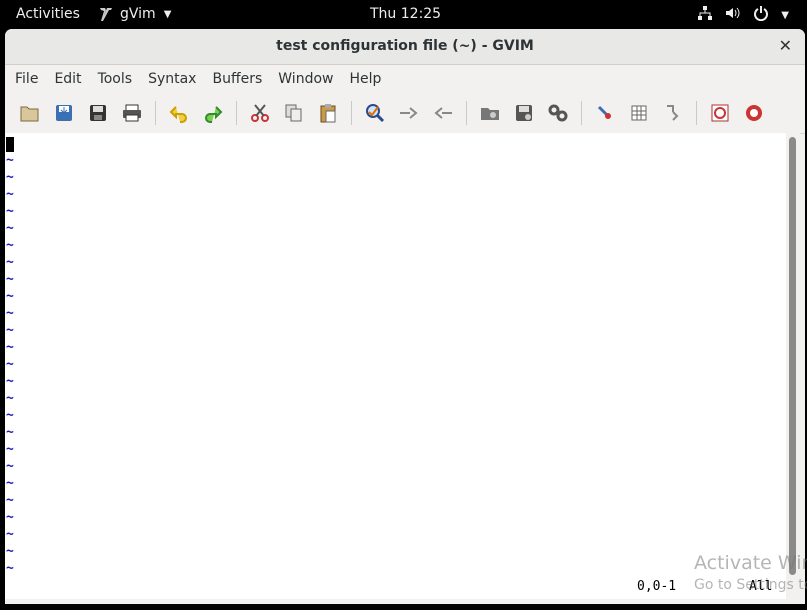  What do you see at coordinates (26, 79) in the screenshot?
I see `menu-file: File` at bounding box center [26, 79].